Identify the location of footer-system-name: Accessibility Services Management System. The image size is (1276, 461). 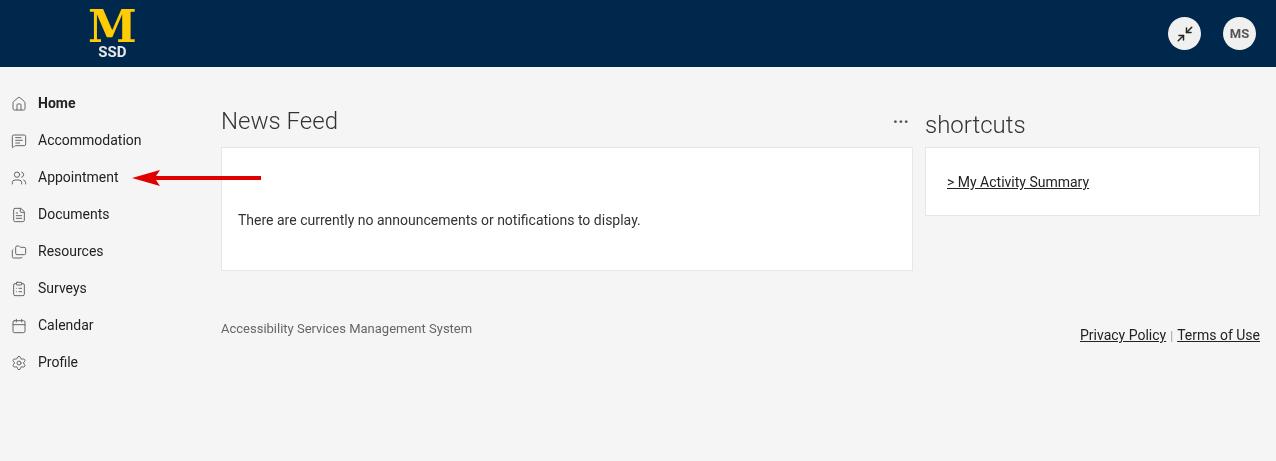
(347, 329).